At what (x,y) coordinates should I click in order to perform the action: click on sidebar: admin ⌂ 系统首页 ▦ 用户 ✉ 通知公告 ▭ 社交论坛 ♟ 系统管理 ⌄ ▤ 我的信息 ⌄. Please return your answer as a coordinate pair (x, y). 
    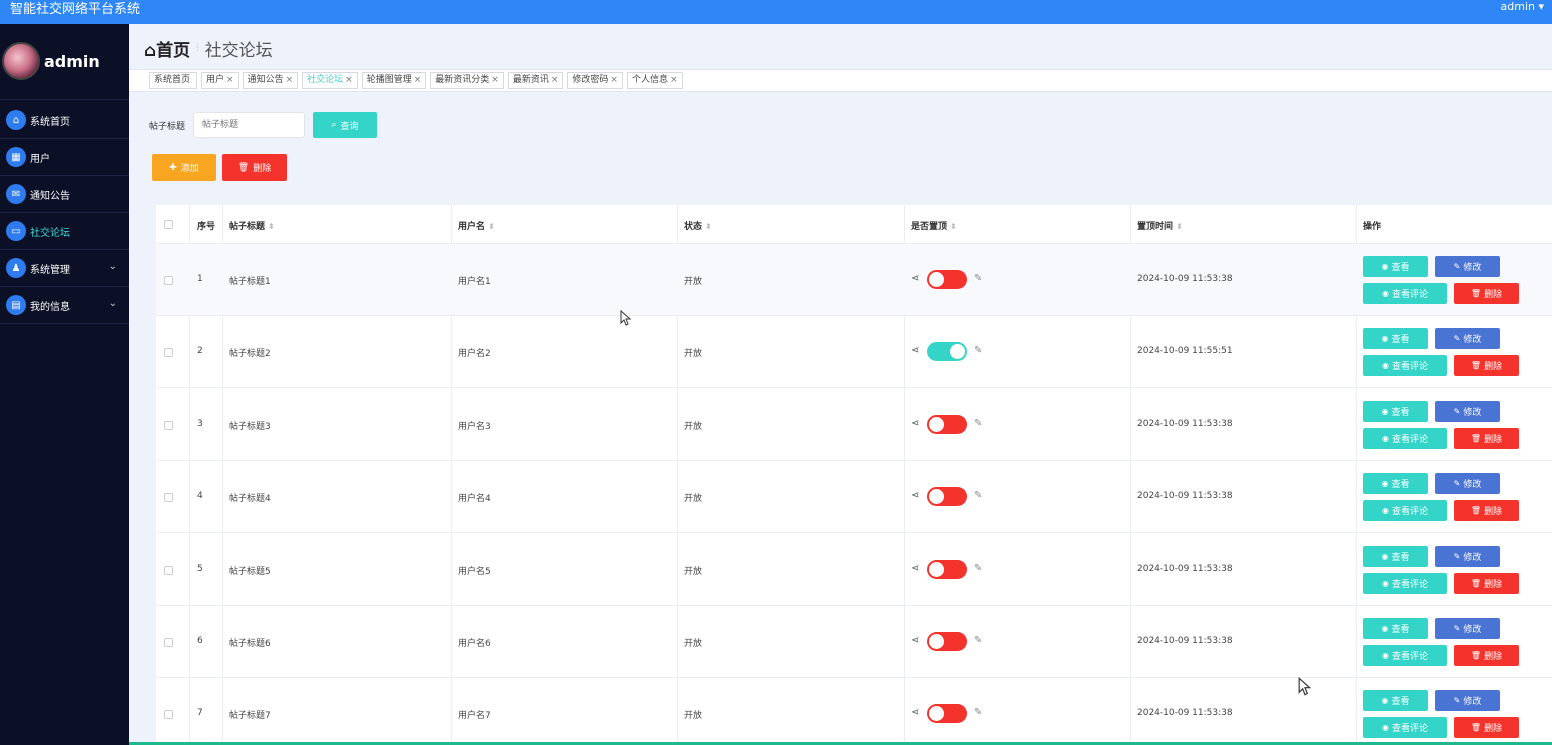
    Looking at the image, I should click on (64, 384).